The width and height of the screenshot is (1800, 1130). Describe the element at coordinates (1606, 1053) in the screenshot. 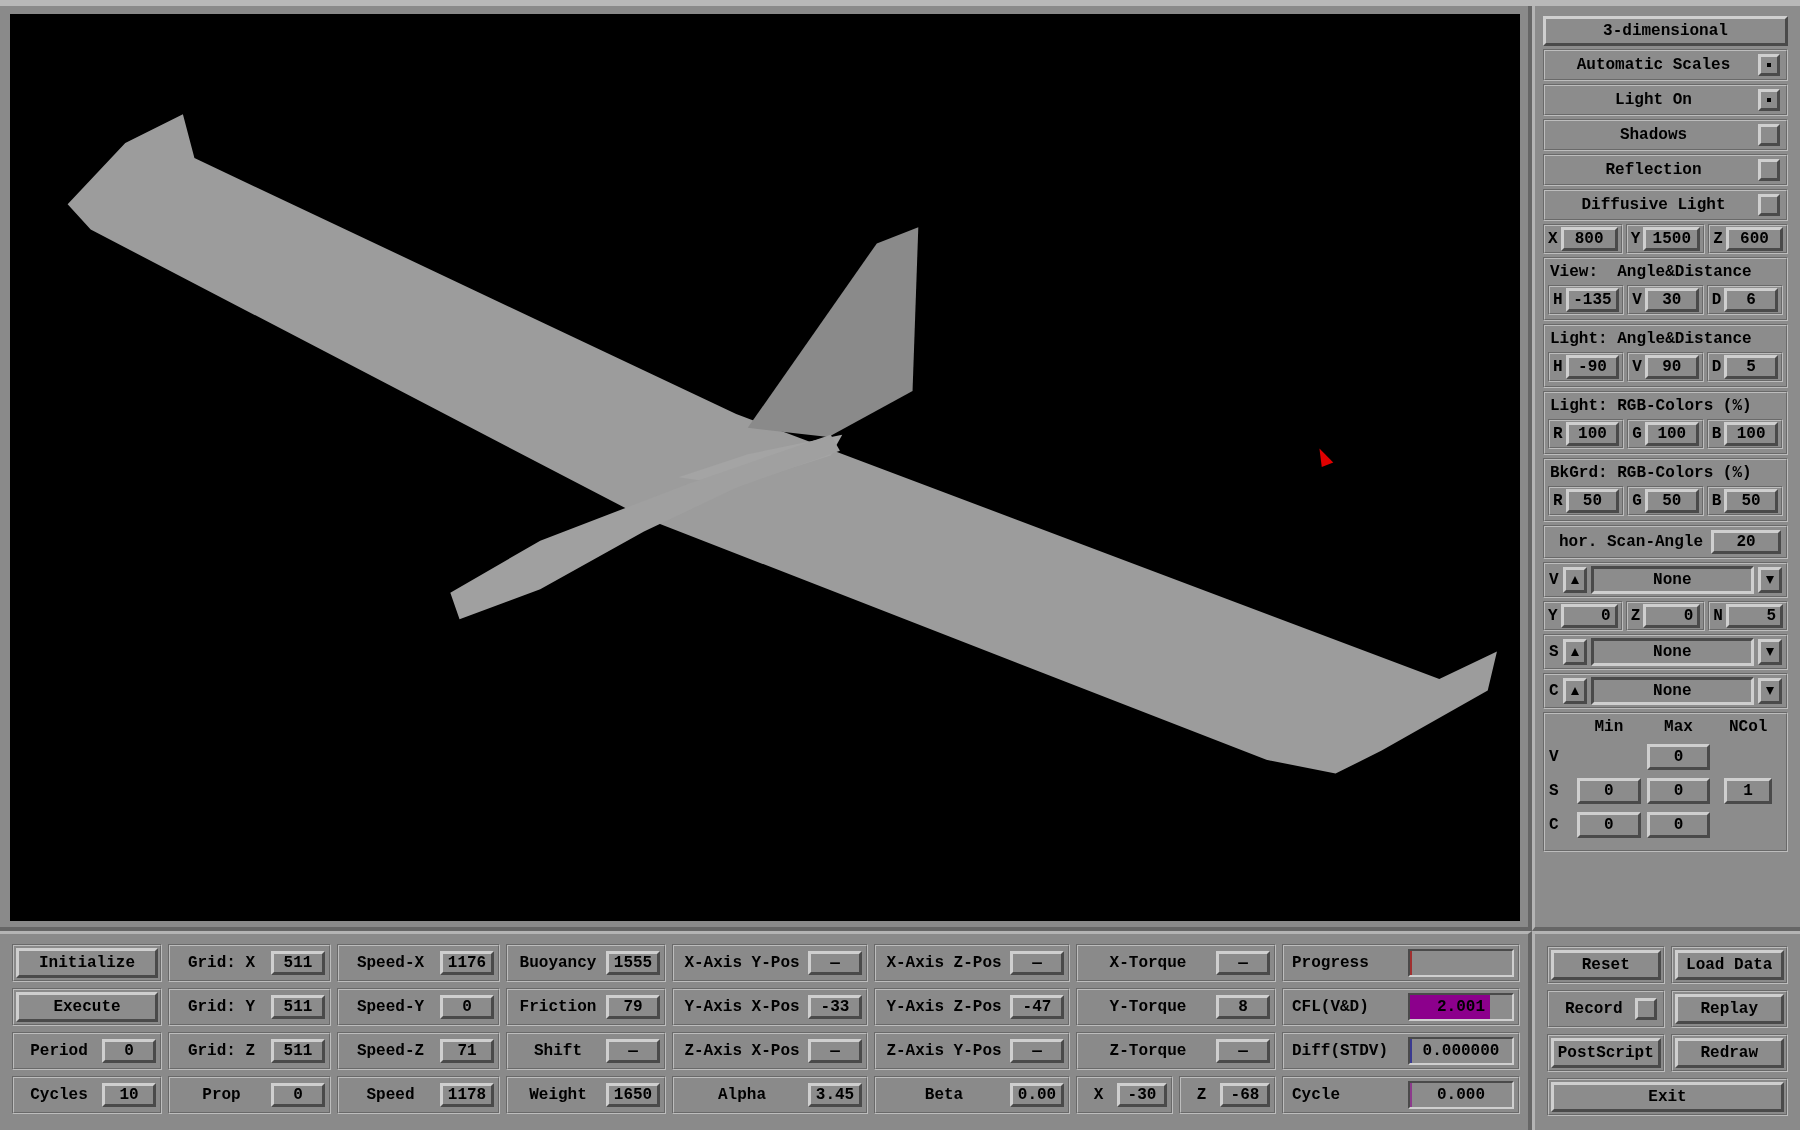

I see `action-button: PostScript` at that location.